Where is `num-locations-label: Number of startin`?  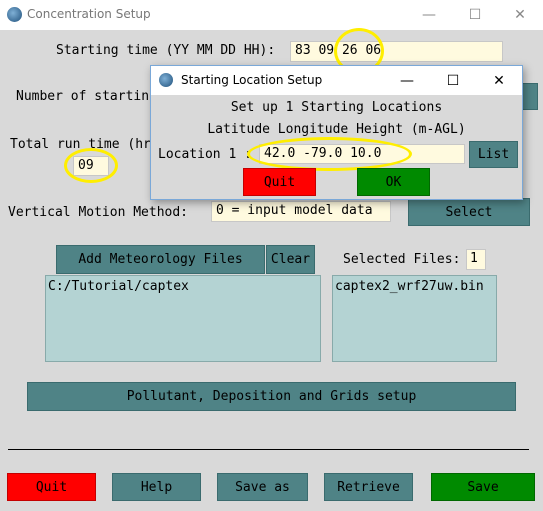
num-locations-label: Number of startin is located at coordinates (83, 96).